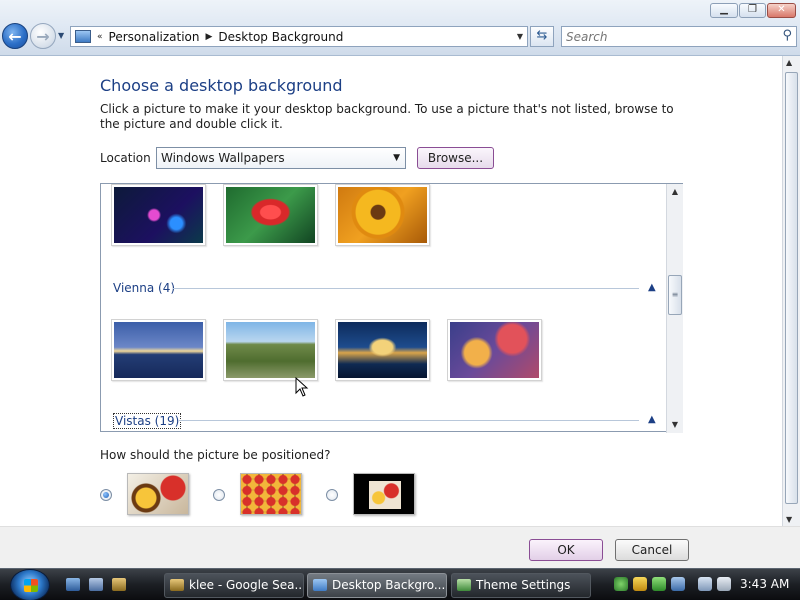 The width and height of the screenshot is (800, 600). I want to click on radio-center, so click(332, 495).